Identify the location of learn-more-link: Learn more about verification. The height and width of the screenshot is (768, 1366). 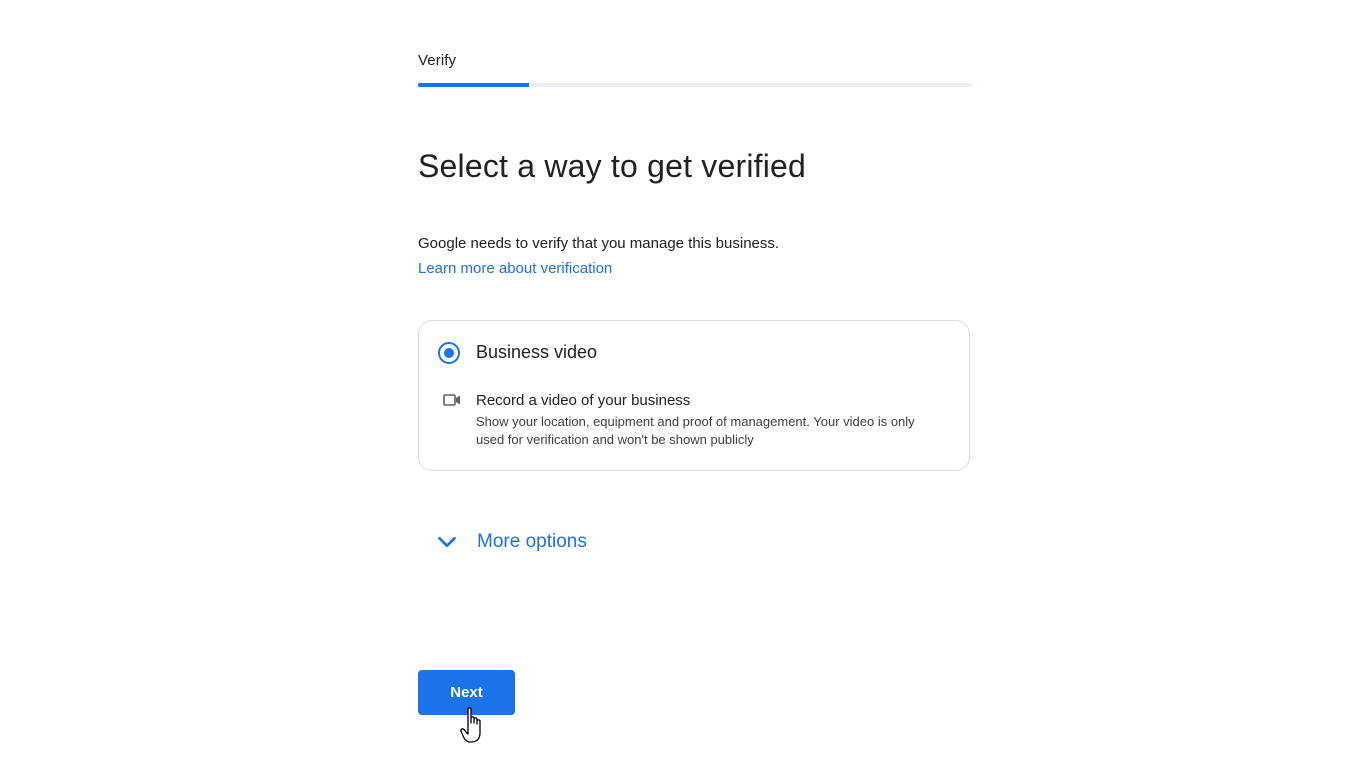
(515, 269).